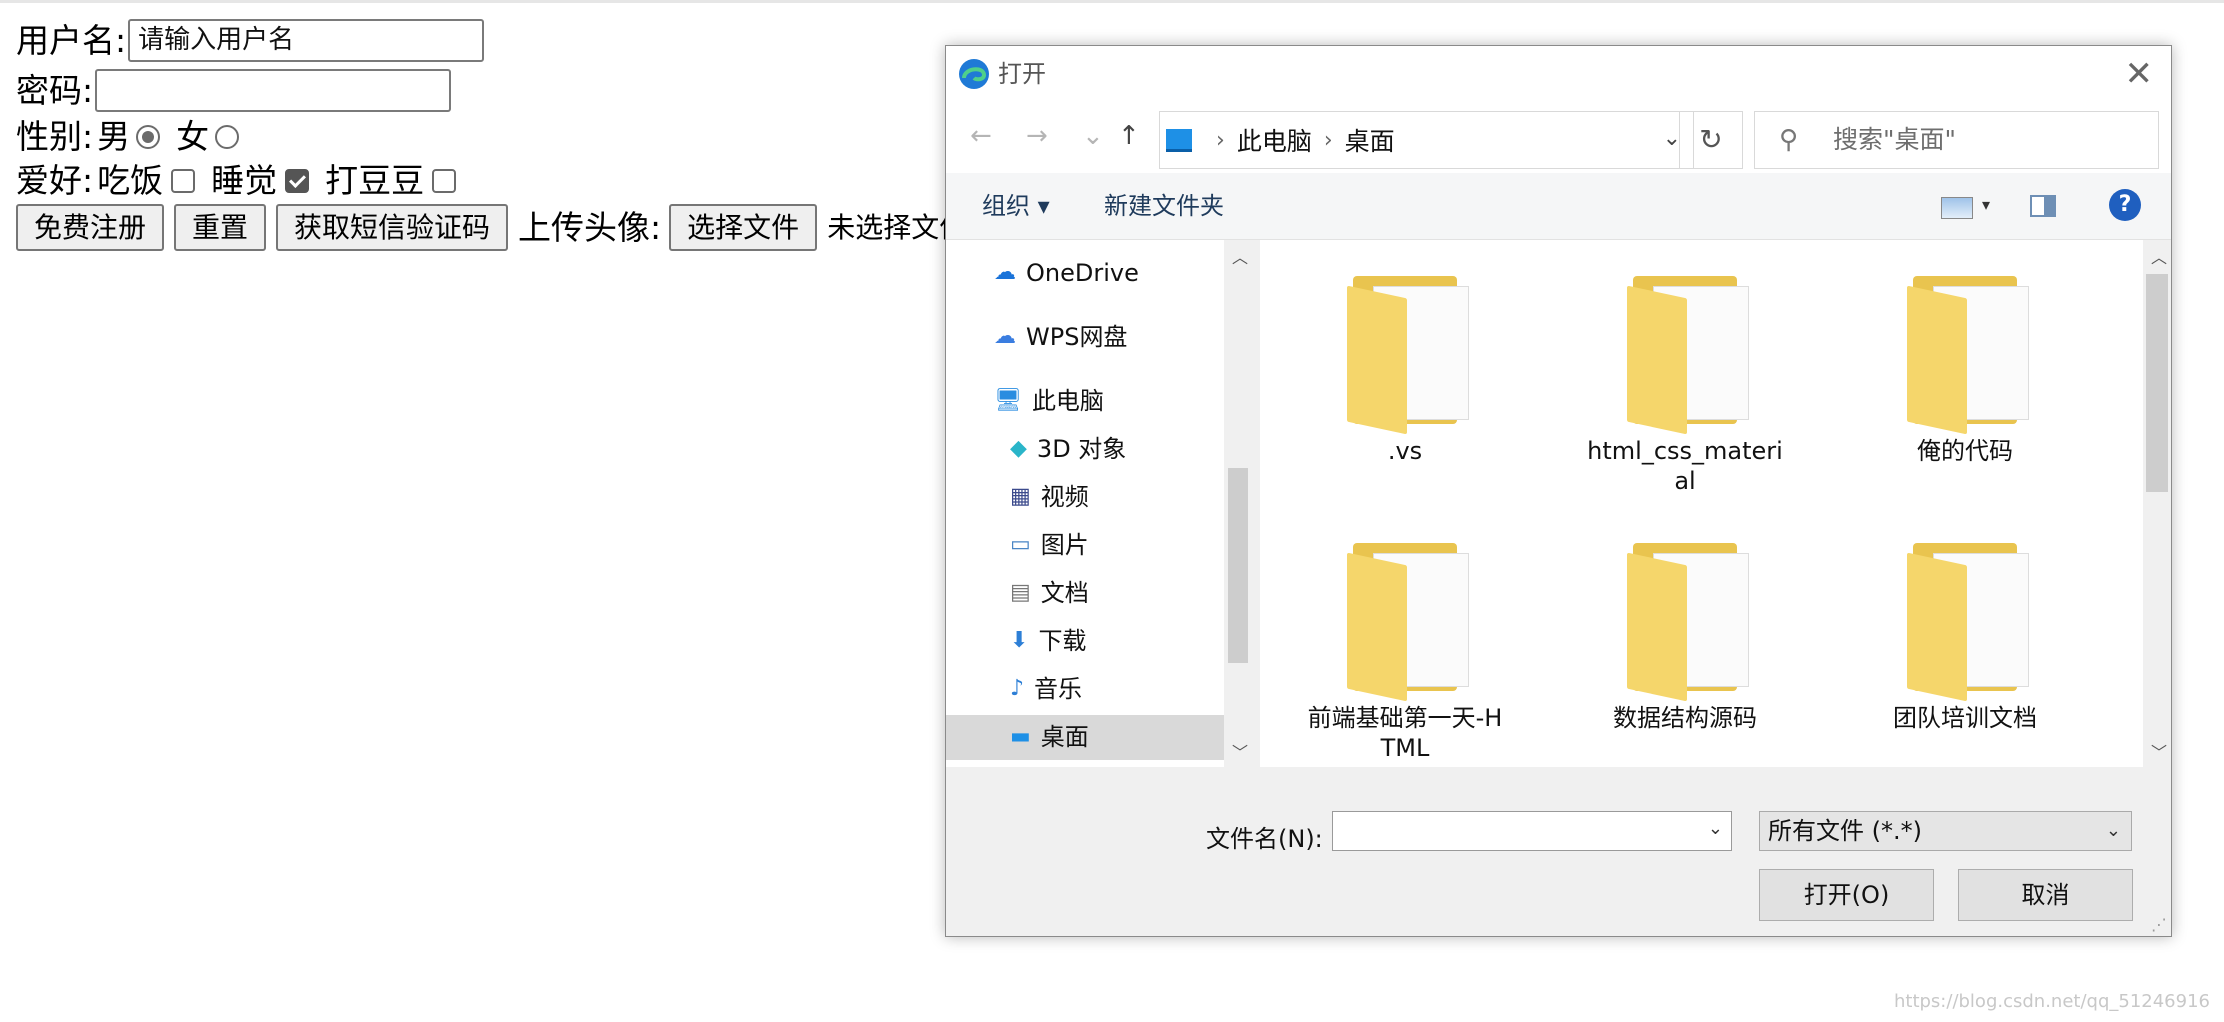  Describe the element at coordinates (1370, 140) in the screenshot. I see `breadcrumb-desktop: 桌面` at that location.